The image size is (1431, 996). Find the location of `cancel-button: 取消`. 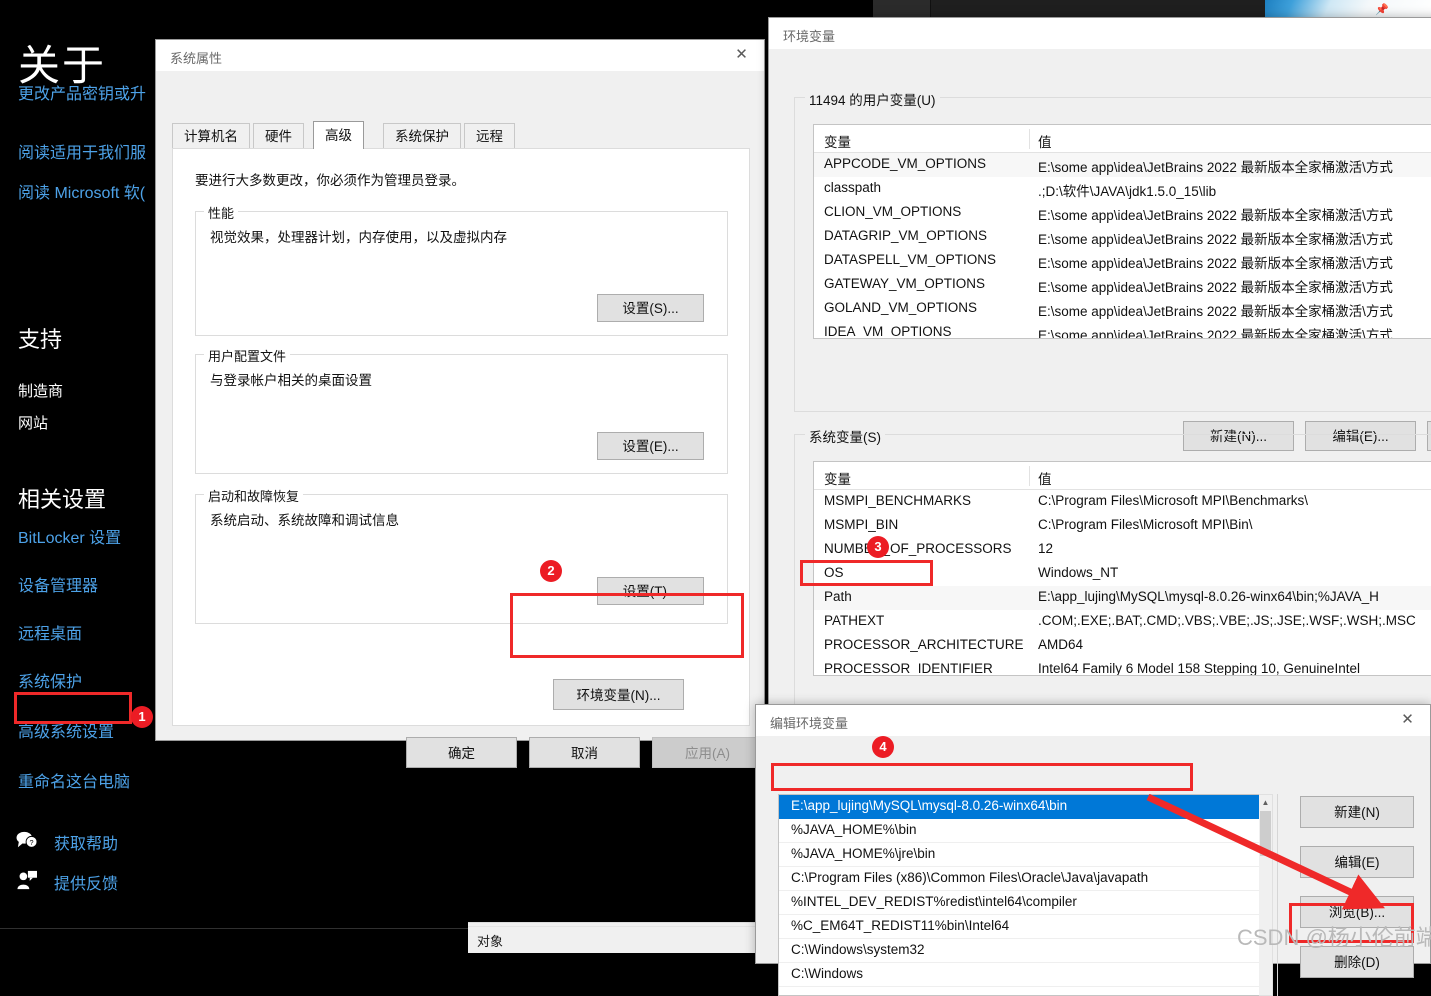

cancel-button: 取消 is located at coordinates (584, 752).